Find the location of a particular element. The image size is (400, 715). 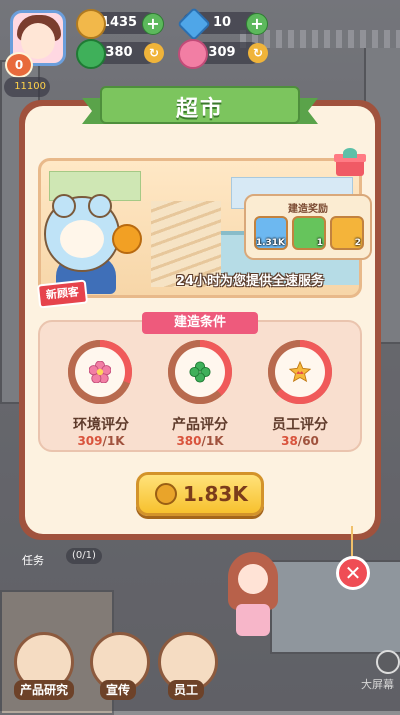

flower-refresh-button: ↻ is located at coordinates (258, 53).